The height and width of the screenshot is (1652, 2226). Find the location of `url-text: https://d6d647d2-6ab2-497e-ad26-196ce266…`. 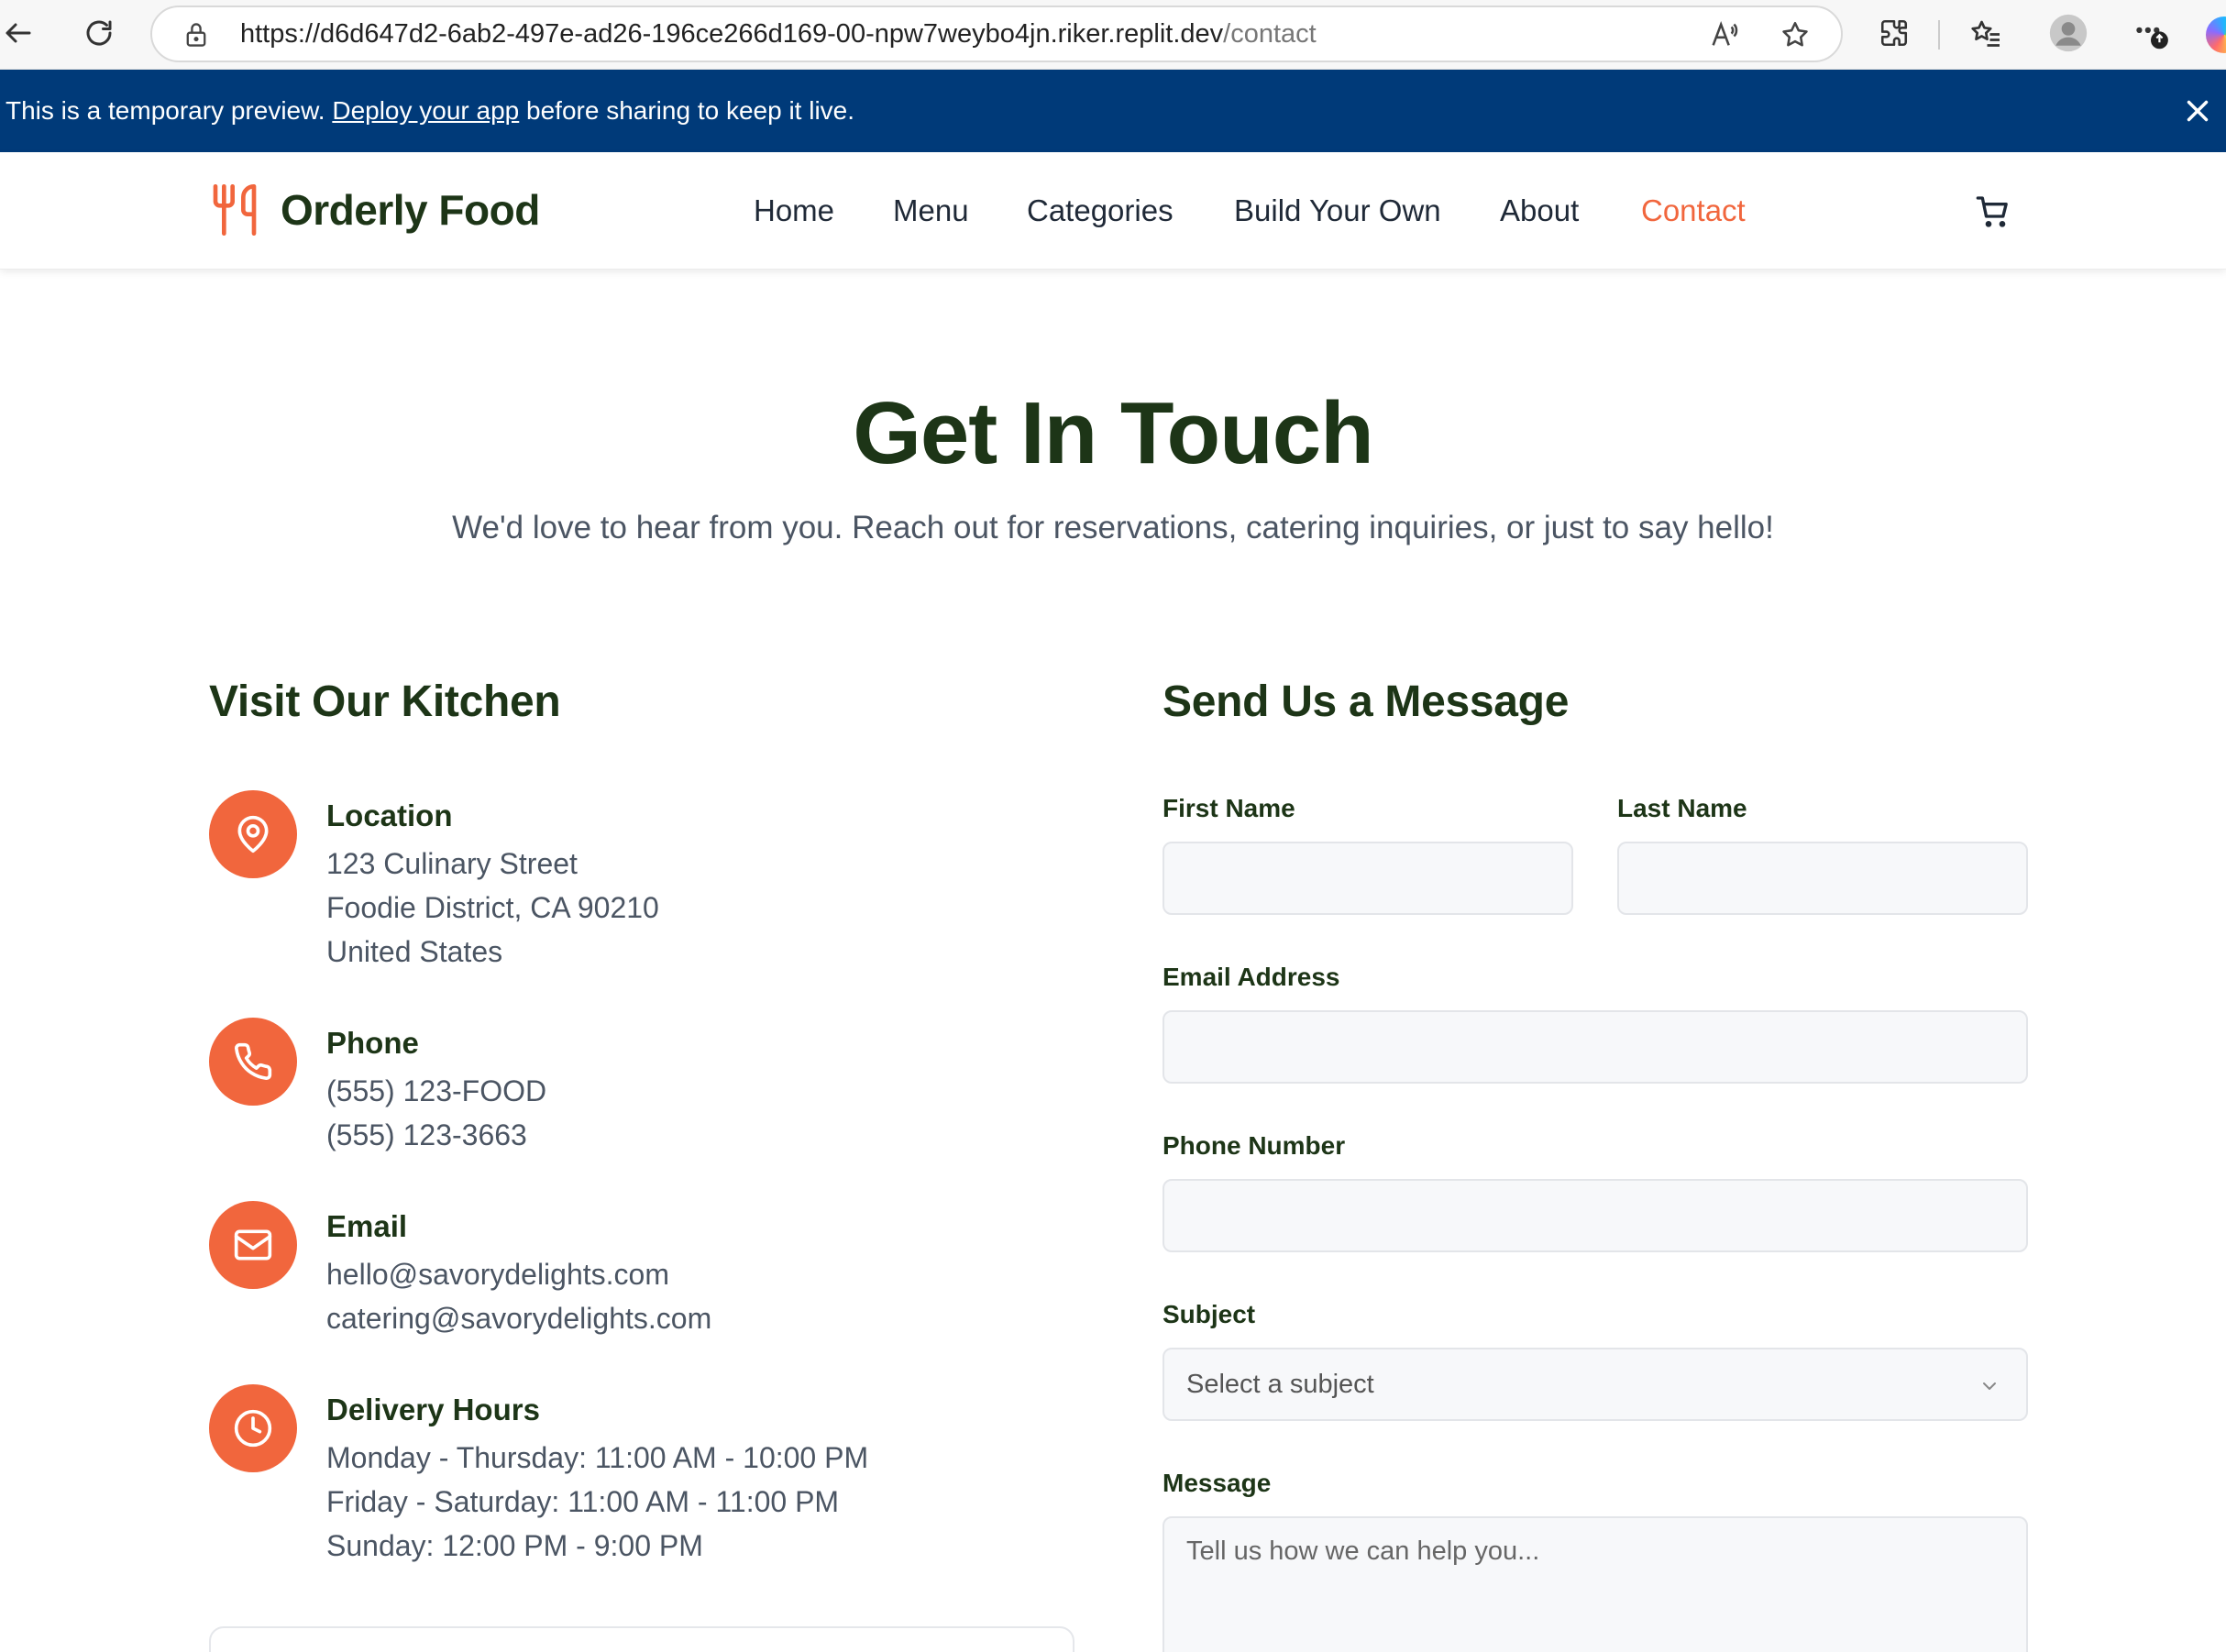

url-text: https://d6d647d2-6ab2-497e-ad26-196ce266… is located at coordinates (778, 34).